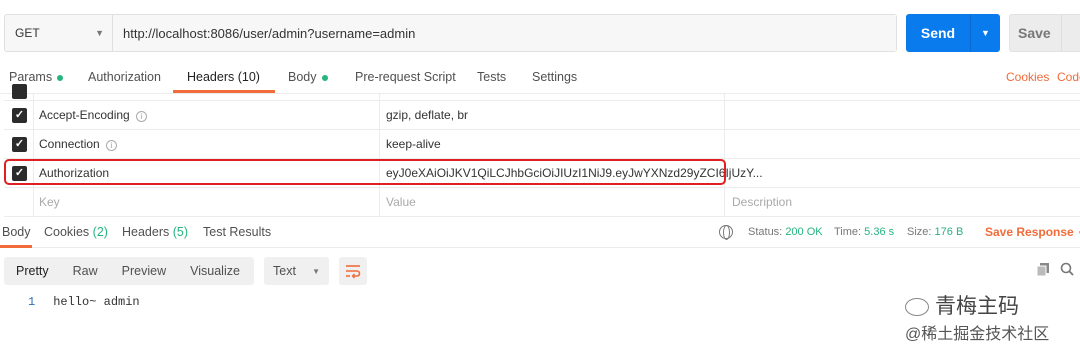  I want to click on status-label: Status:, so click(765, 232).